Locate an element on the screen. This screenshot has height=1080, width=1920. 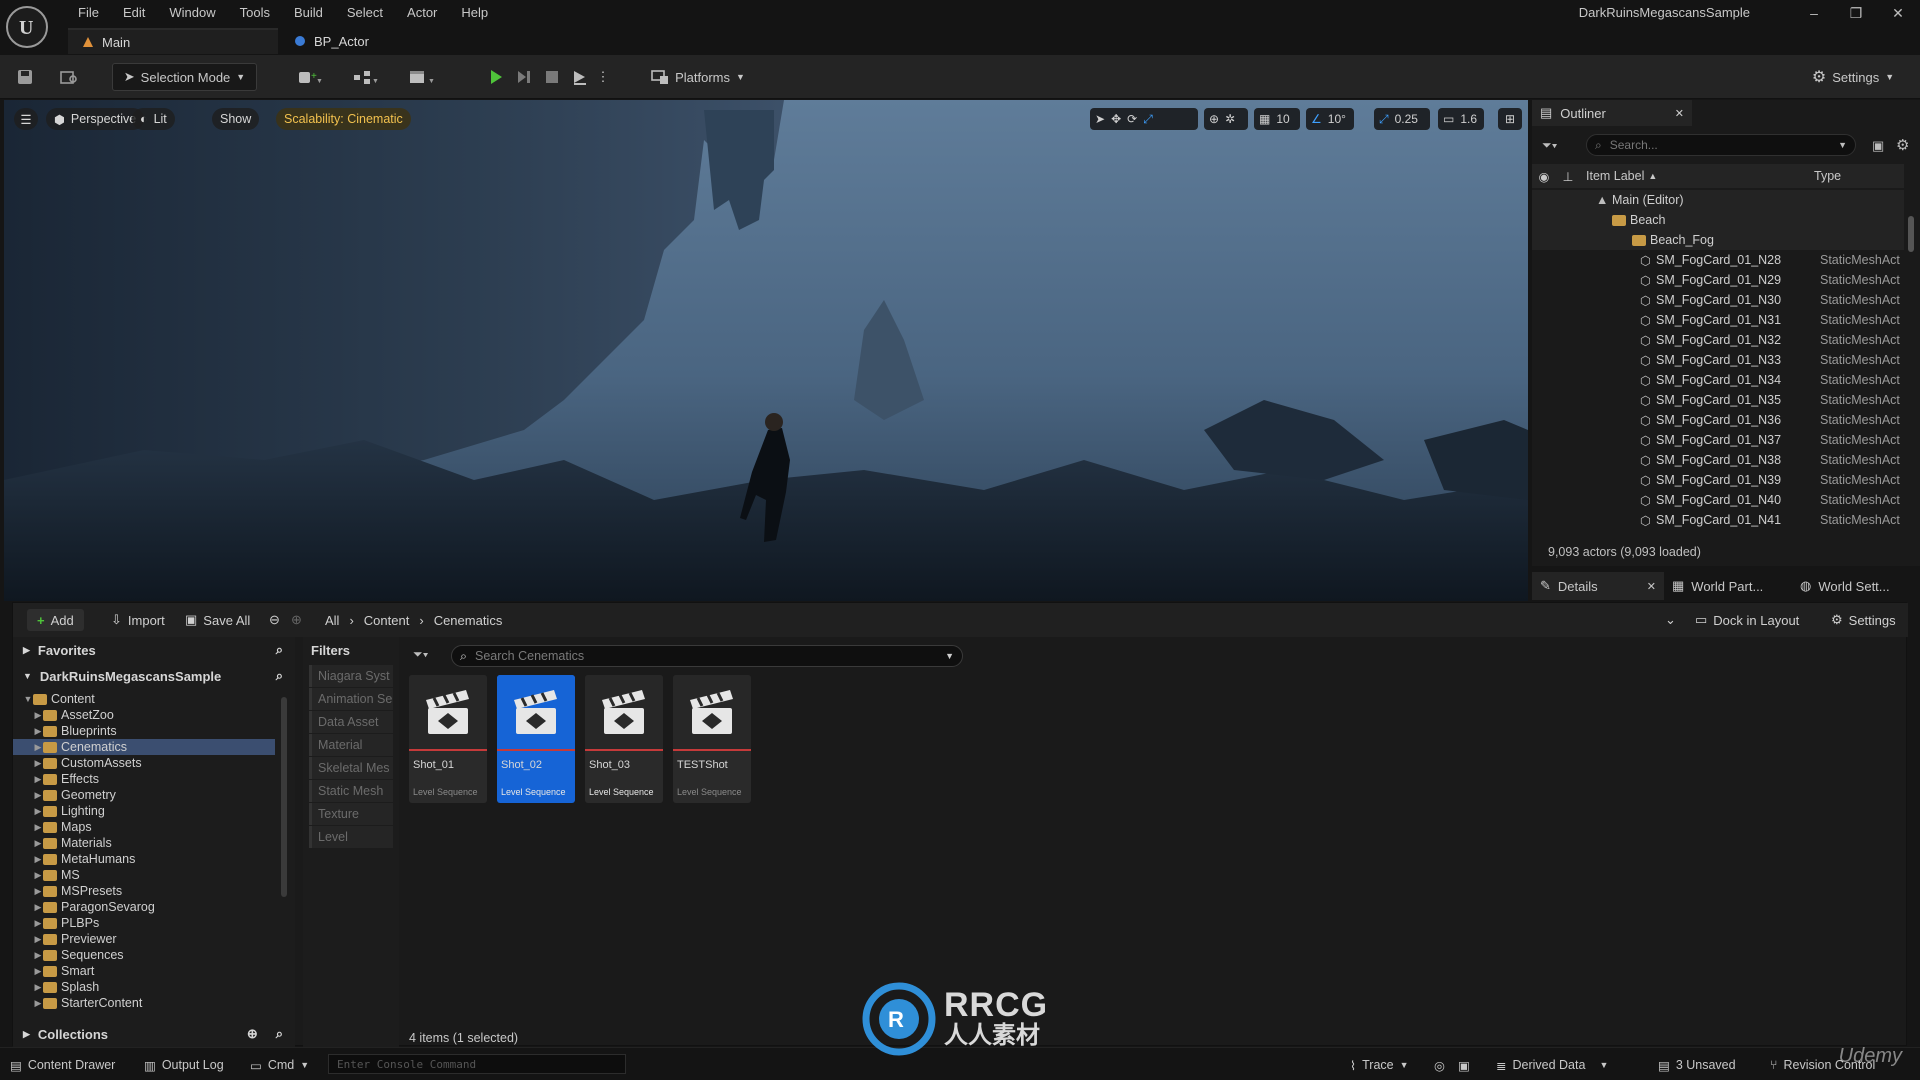
filter-chip: Texture is located at coordinates (351, 814).